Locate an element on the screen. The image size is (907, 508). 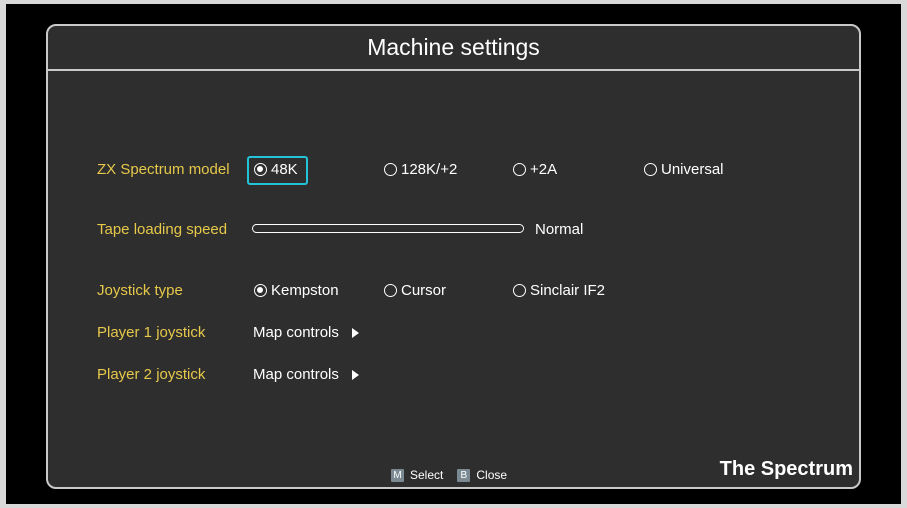
dialog-title: Machine settings is located at coordinates (453, 47).